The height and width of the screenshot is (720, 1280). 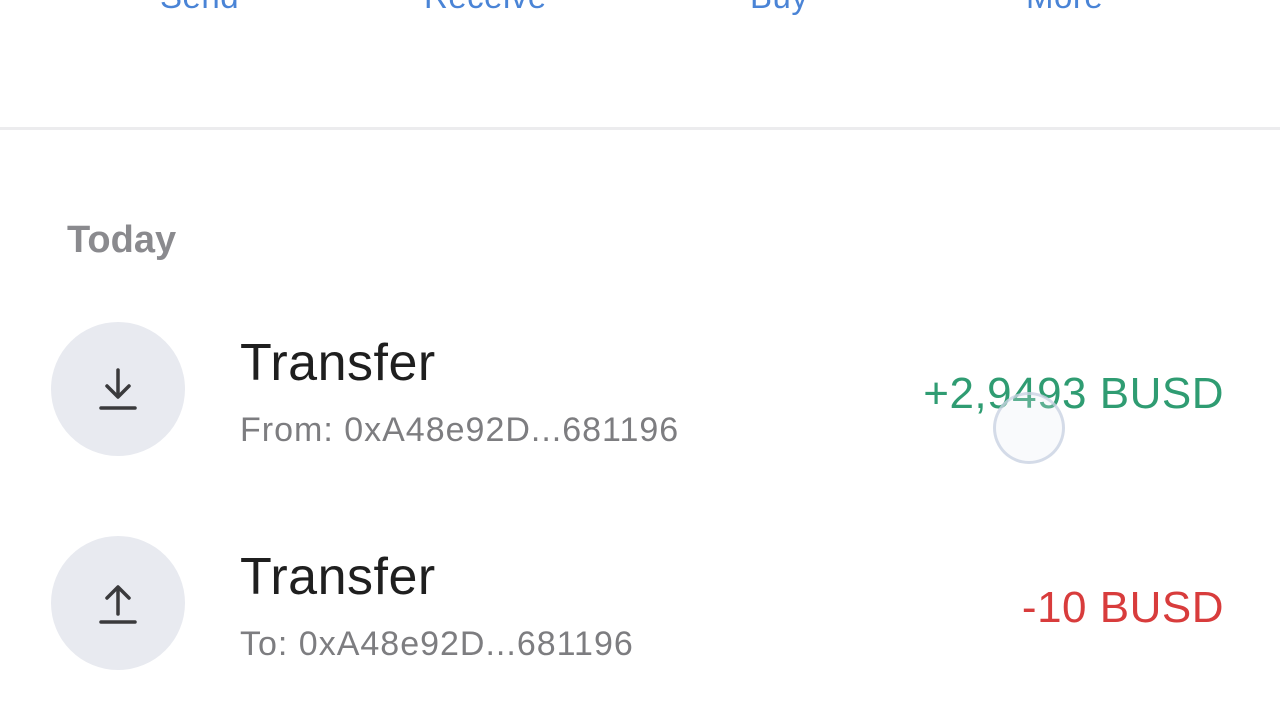 I want to click on receive-button: Receive, so click(x=485, y=8).